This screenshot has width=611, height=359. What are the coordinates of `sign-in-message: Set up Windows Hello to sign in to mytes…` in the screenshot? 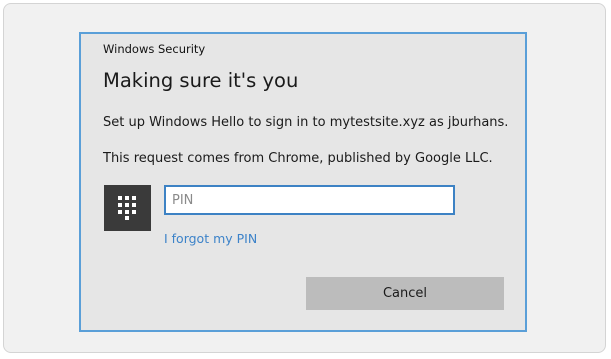 It's located at (306, 122).